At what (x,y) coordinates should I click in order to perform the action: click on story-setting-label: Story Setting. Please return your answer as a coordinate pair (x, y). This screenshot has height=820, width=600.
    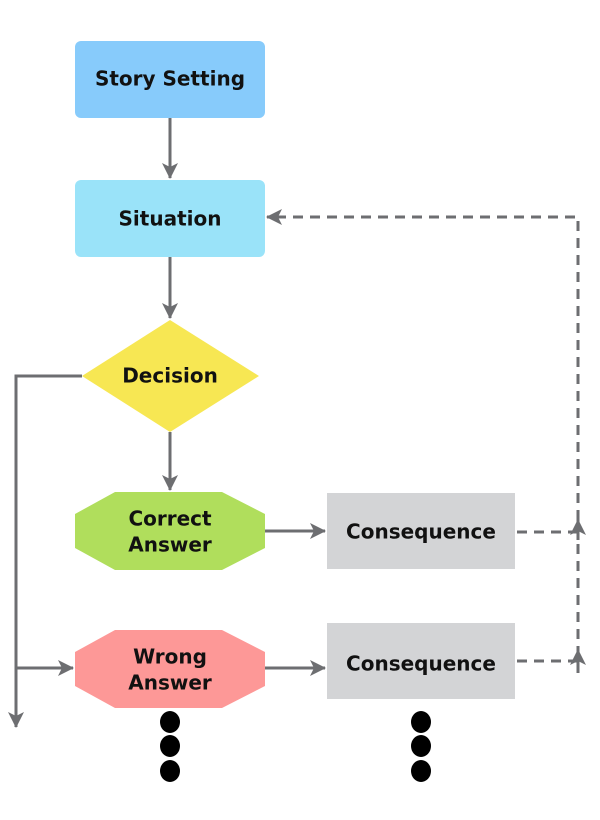
    Looking at the image, I should click on (170, 79).